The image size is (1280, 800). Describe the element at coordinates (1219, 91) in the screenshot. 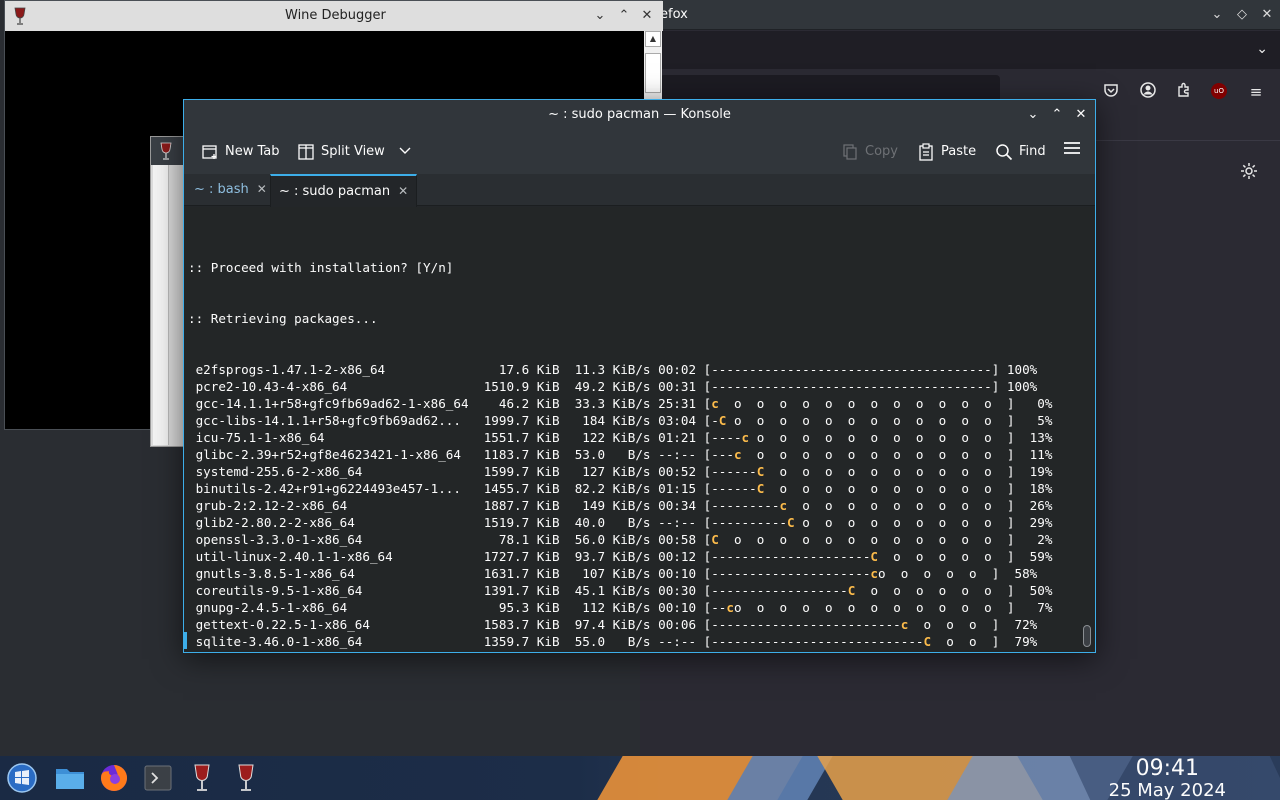

I see `ublock-origin-icon: uO` at that location.